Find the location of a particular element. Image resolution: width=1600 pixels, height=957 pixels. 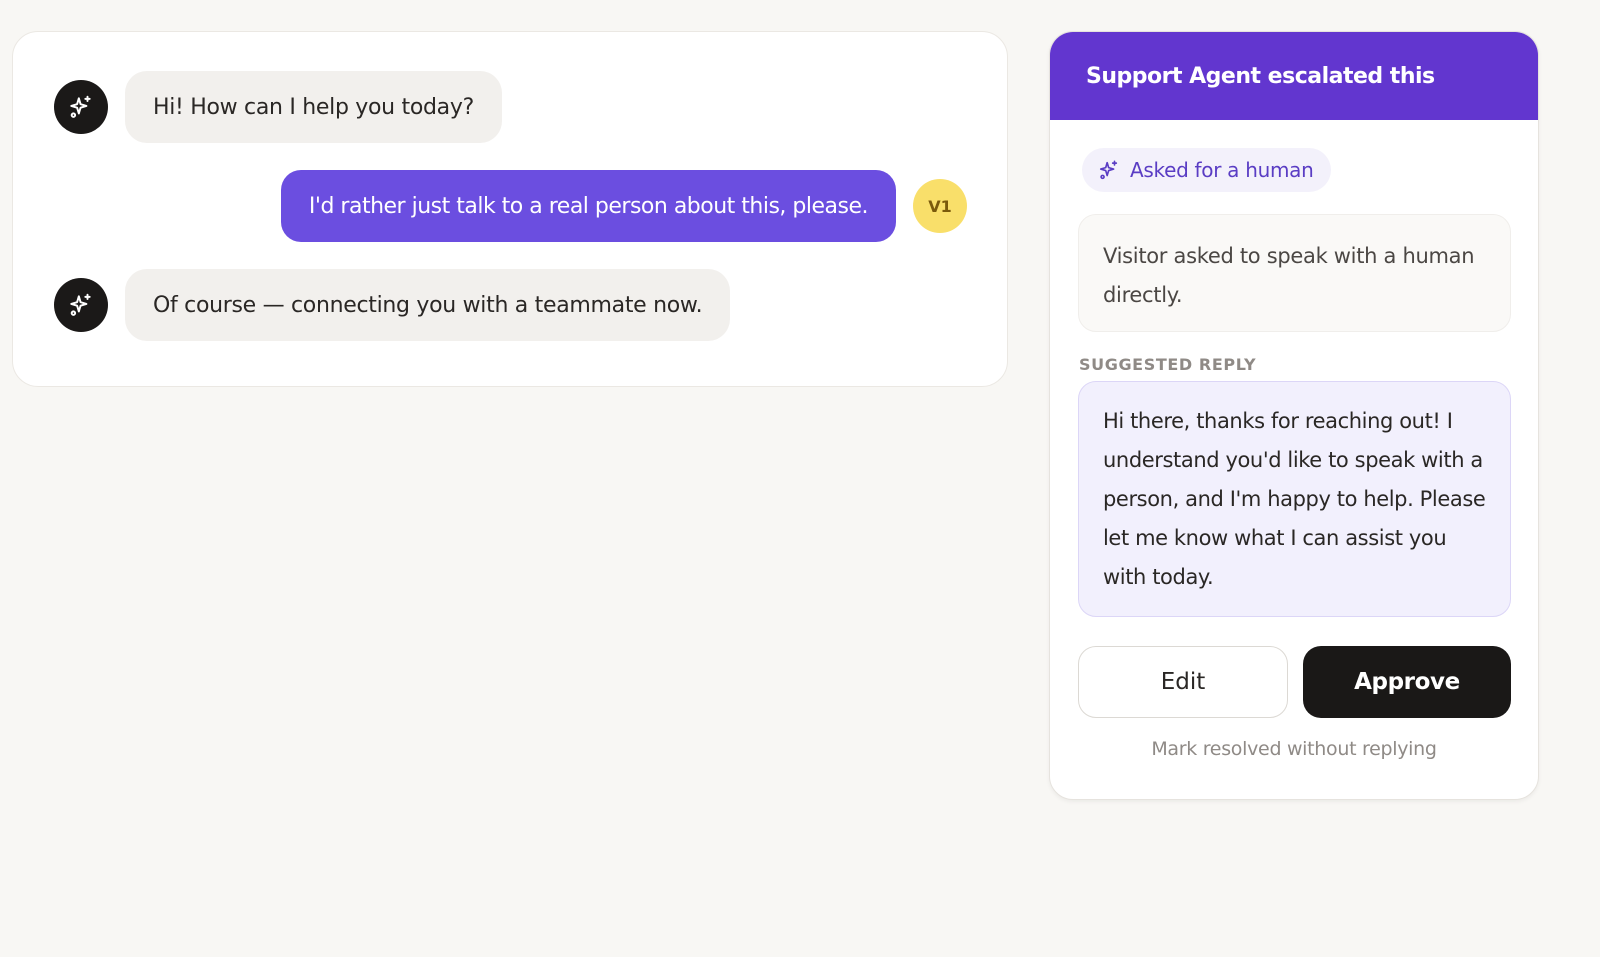

escalation-reason-chip: Asked for a human is located at coordinates (1207, 170).